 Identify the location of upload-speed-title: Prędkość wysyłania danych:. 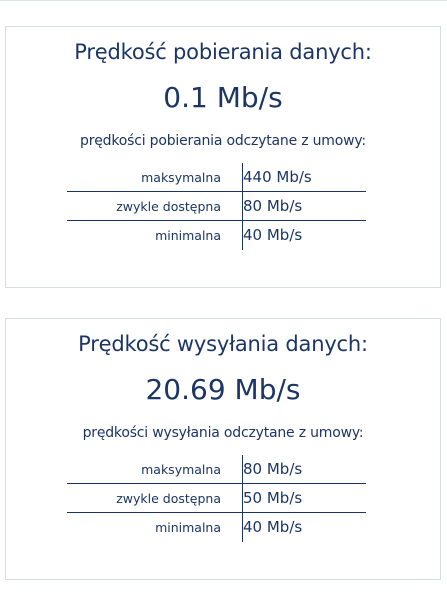
(223, 344).